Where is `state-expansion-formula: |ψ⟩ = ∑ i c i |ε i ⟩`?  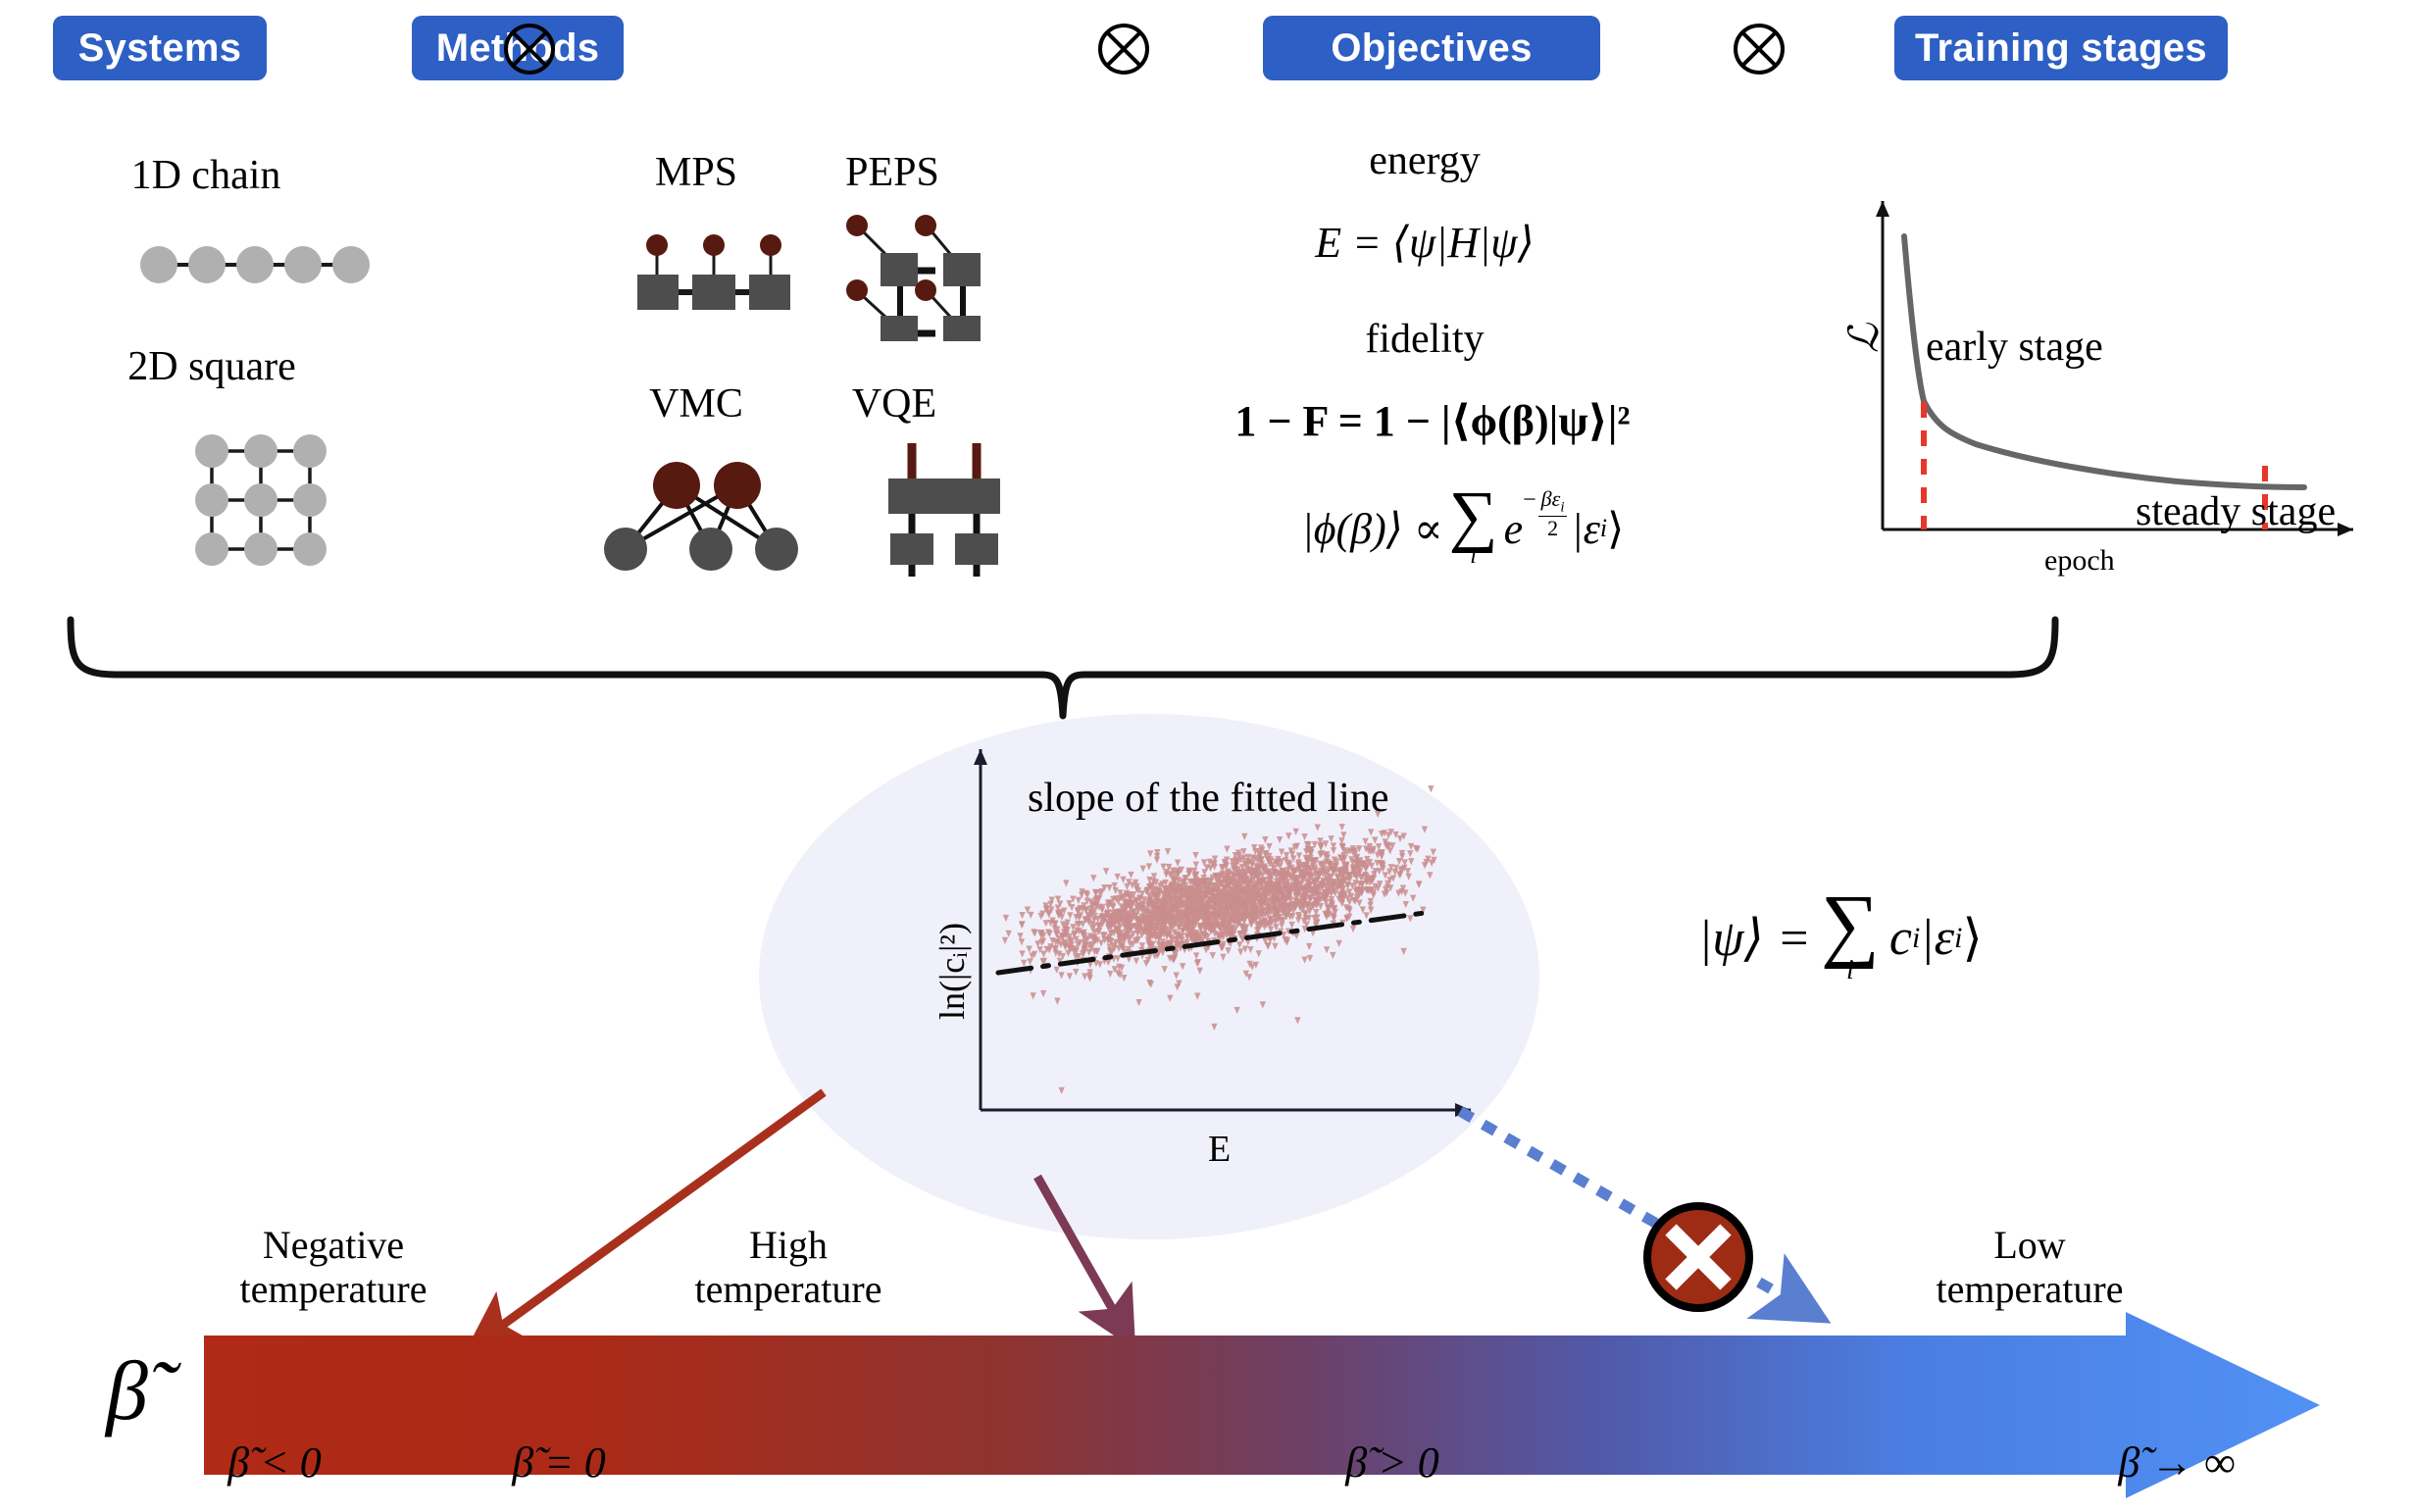
state-expansion-formula: |ψ⟩ = ∑ i c i |ε i ⟩ is located at coordinates (1841, 932).